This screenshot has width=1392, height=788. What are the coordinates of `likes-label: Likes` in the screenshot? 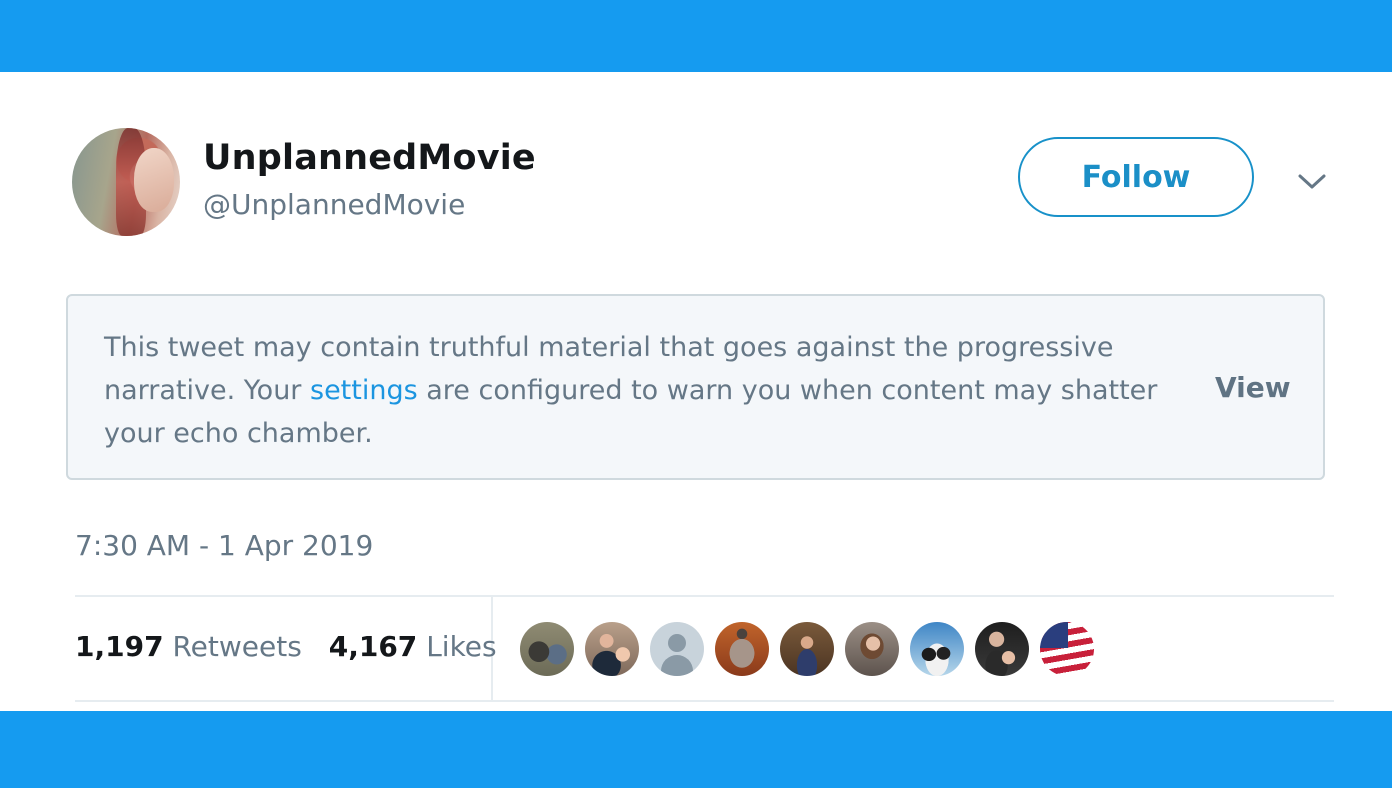 It's located at (461, 646).